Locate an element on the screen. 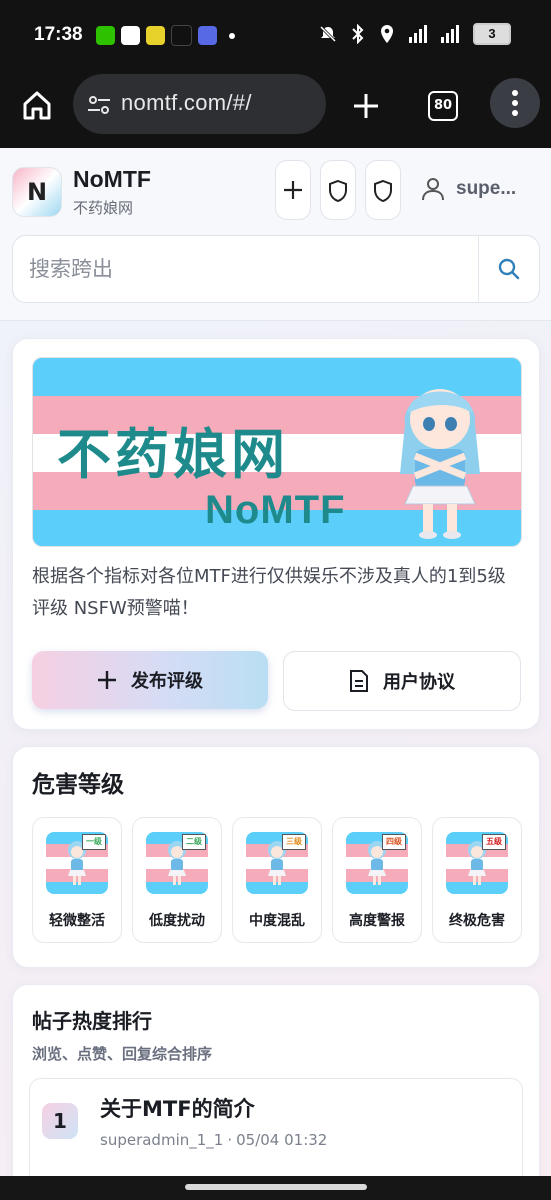 Image resolution: width=551 pixels, height=1200 pixels. tab-switcher-button: 80 is located at coordinates (443, 106).